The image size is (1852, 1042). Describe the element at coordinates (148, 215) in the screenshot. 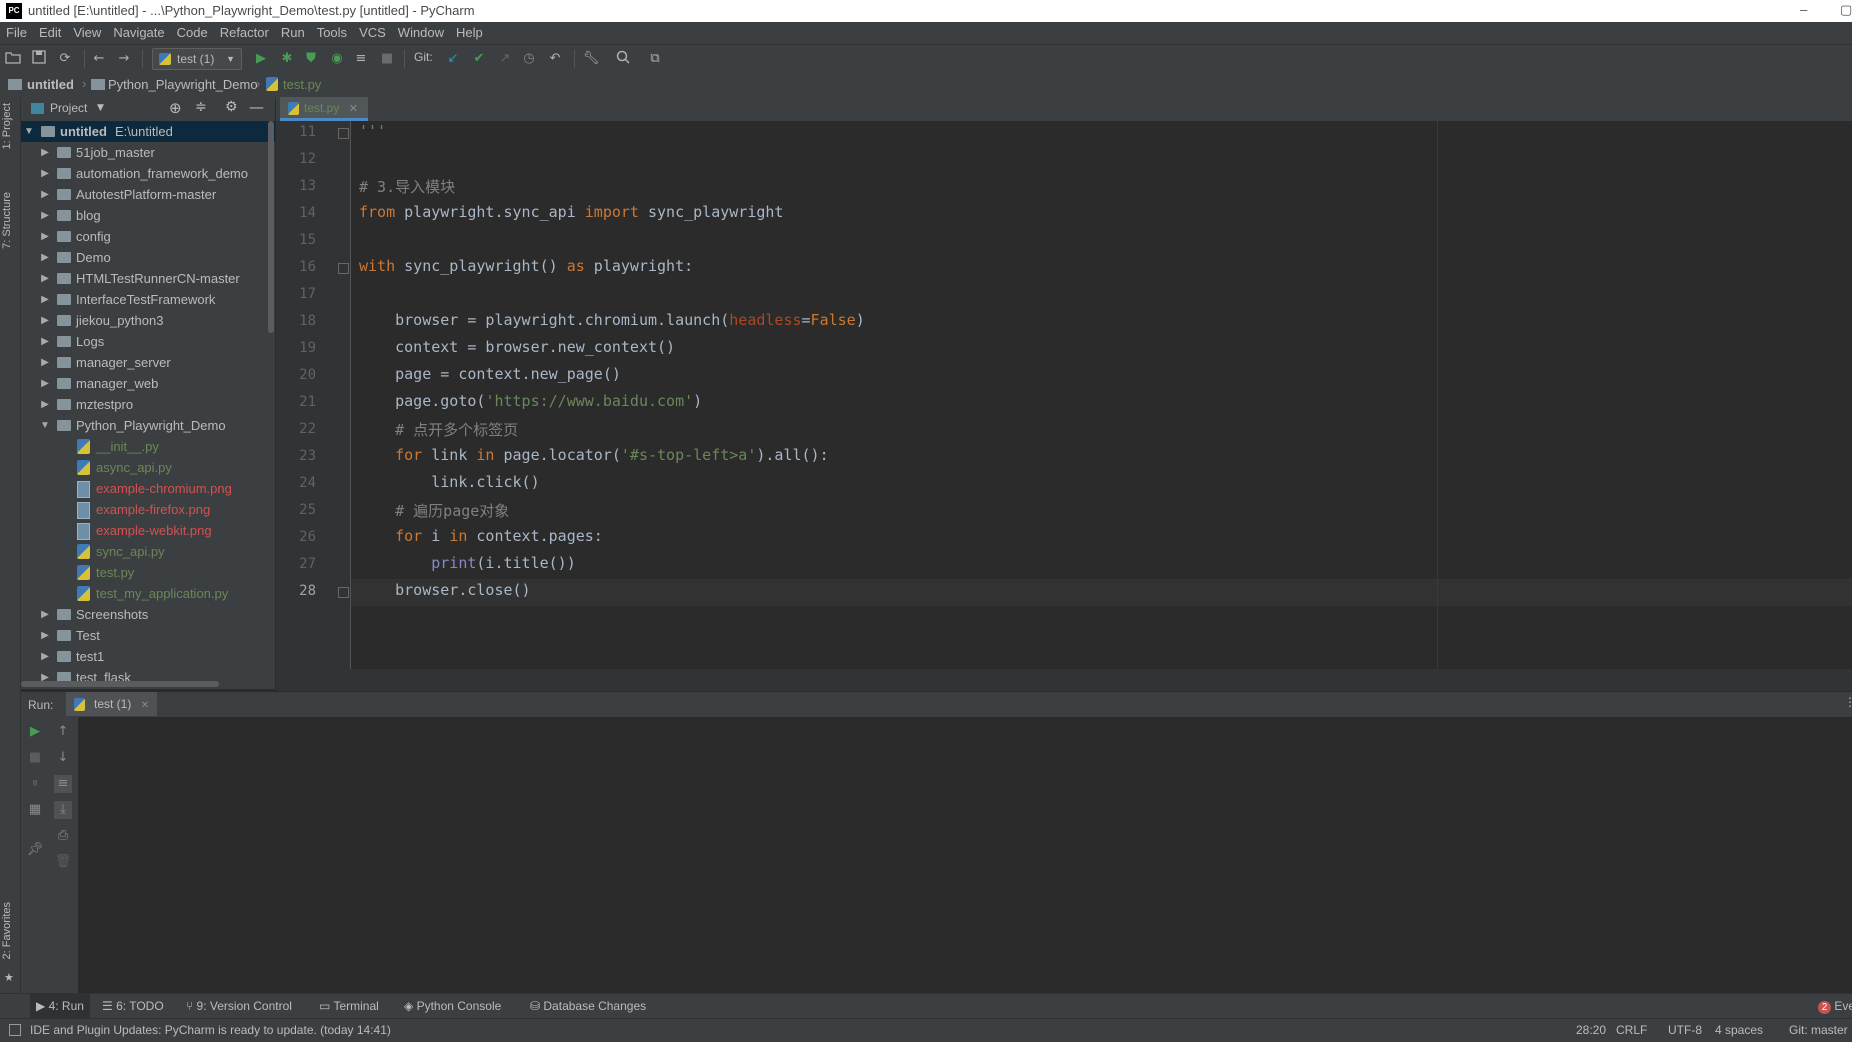

I see `tree-folder-item: ▶ blog` at that location.